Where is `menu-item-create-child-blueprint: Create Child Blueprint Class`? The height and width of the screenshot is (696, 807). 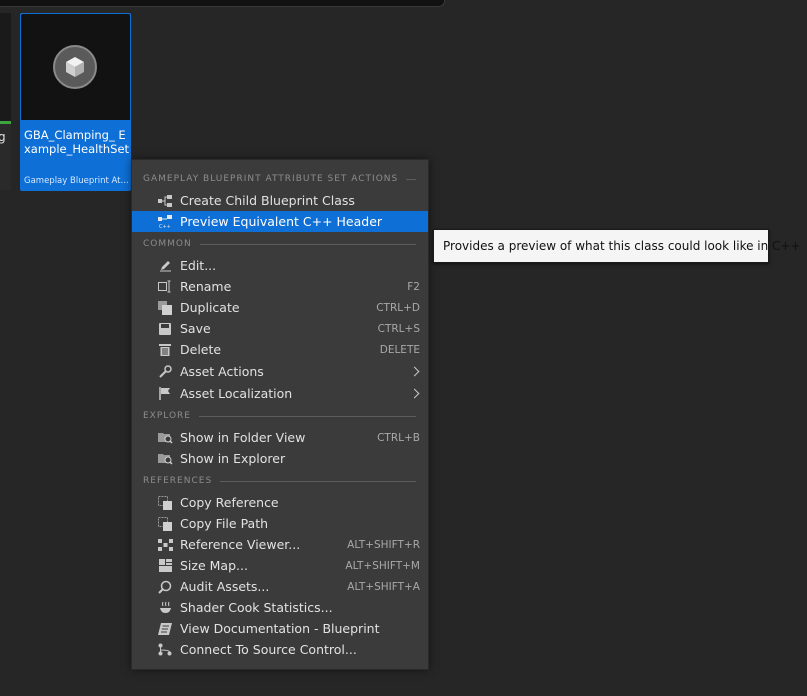 menu-item-create-child-blueprint: Create Child Blueprint Class is located at coordinates (280, 200).